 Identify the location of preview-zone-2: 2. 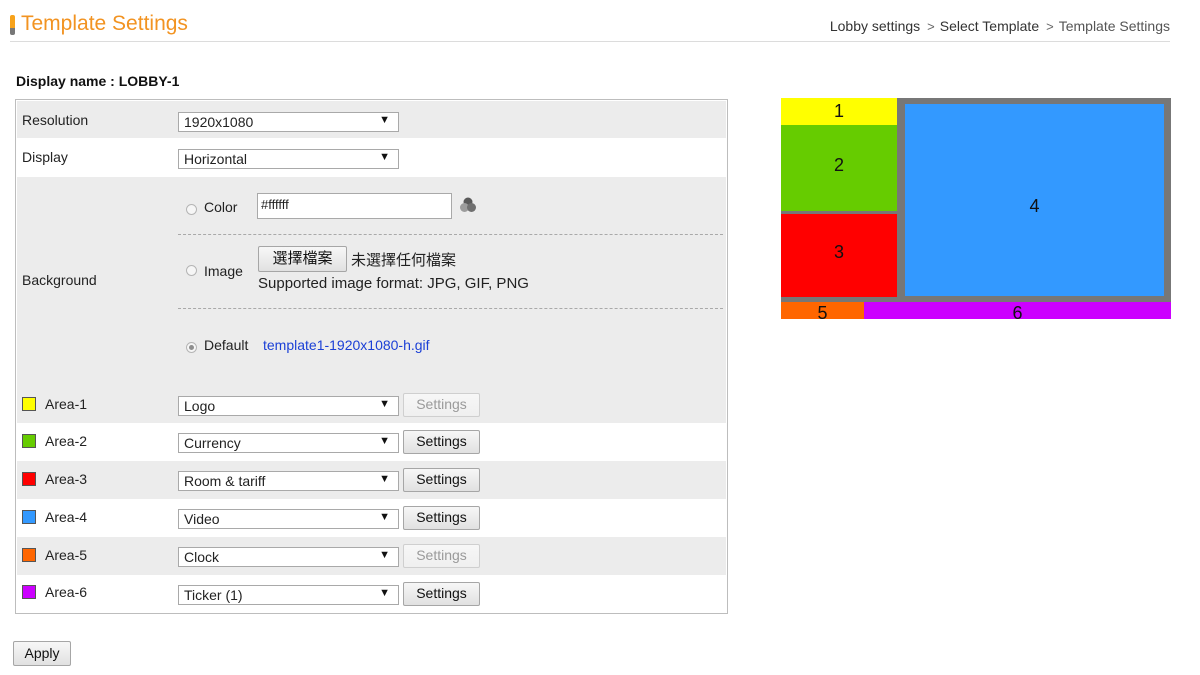
(839, 168).